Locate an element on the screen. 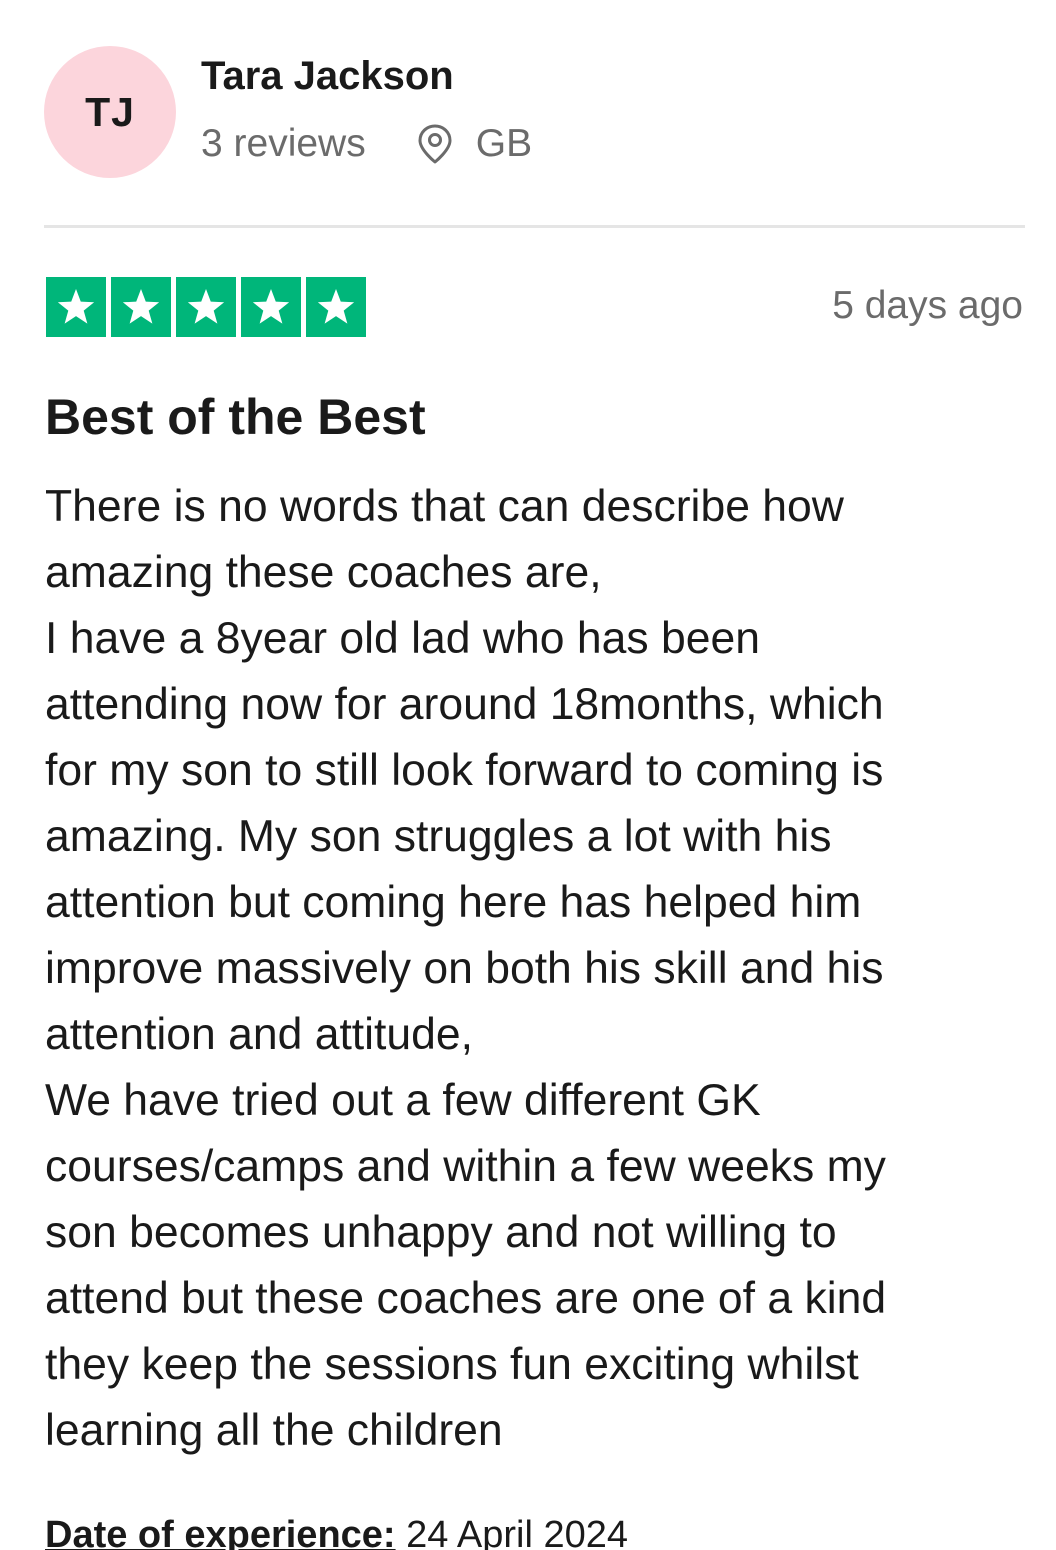 Image resolution: width=1056 pixels, height=1550 pixels. avatar-initials: TJ is located at coordinates (110, 111).